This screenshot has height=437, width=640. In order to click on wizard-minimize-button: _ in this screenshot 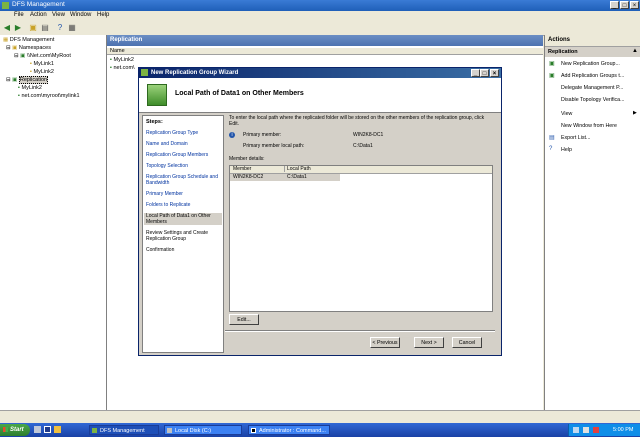, I will do `click(475, 73)`.